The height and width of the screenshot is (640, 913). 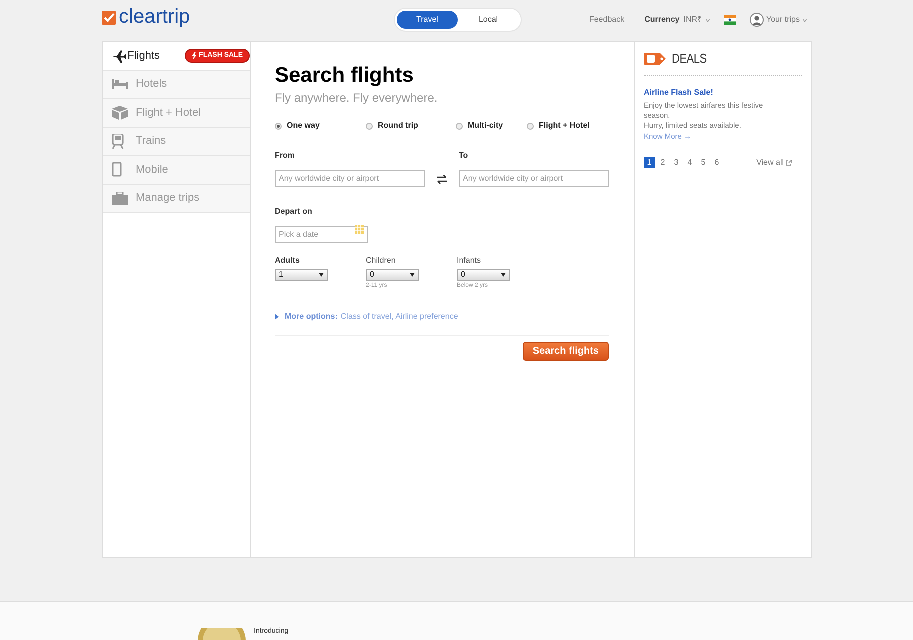 What do you see at coordinates (357, 98) in the screenshot?
I see `page-subtitle: Fly anywhere. Fly everywhere.` at bounding box center [357, 98].